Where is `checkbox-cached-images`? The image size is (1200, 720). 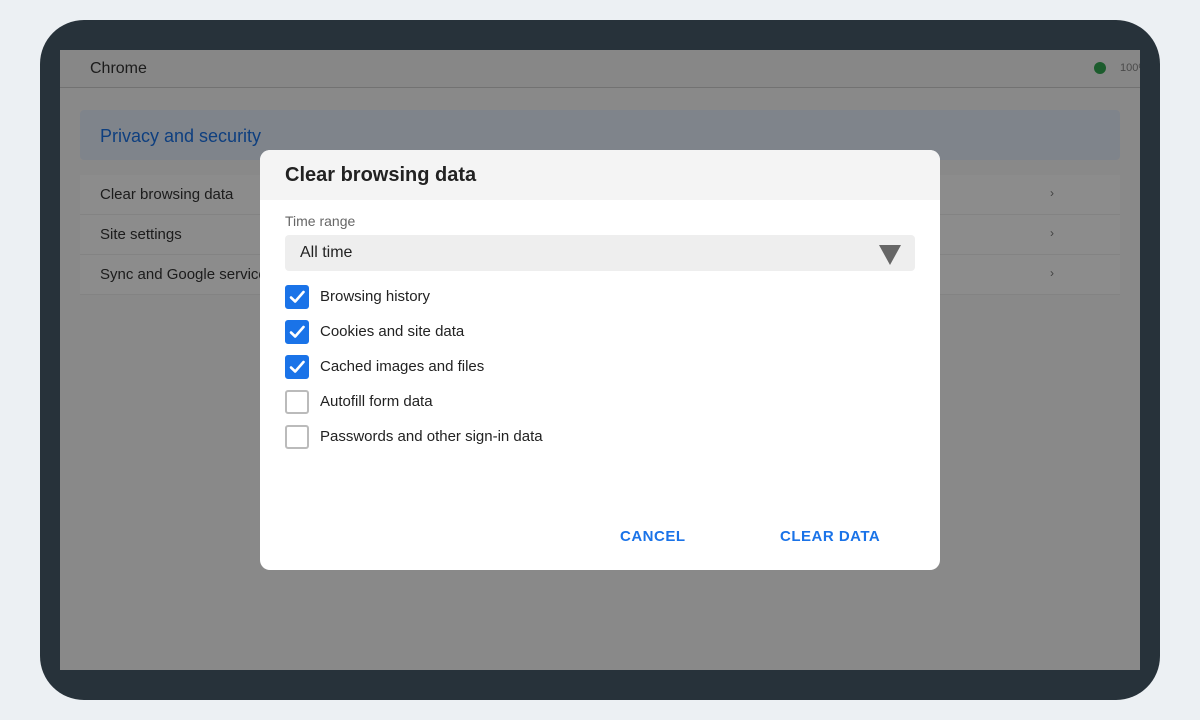 checkbox-cached-images is located at coordinates (297, 367).